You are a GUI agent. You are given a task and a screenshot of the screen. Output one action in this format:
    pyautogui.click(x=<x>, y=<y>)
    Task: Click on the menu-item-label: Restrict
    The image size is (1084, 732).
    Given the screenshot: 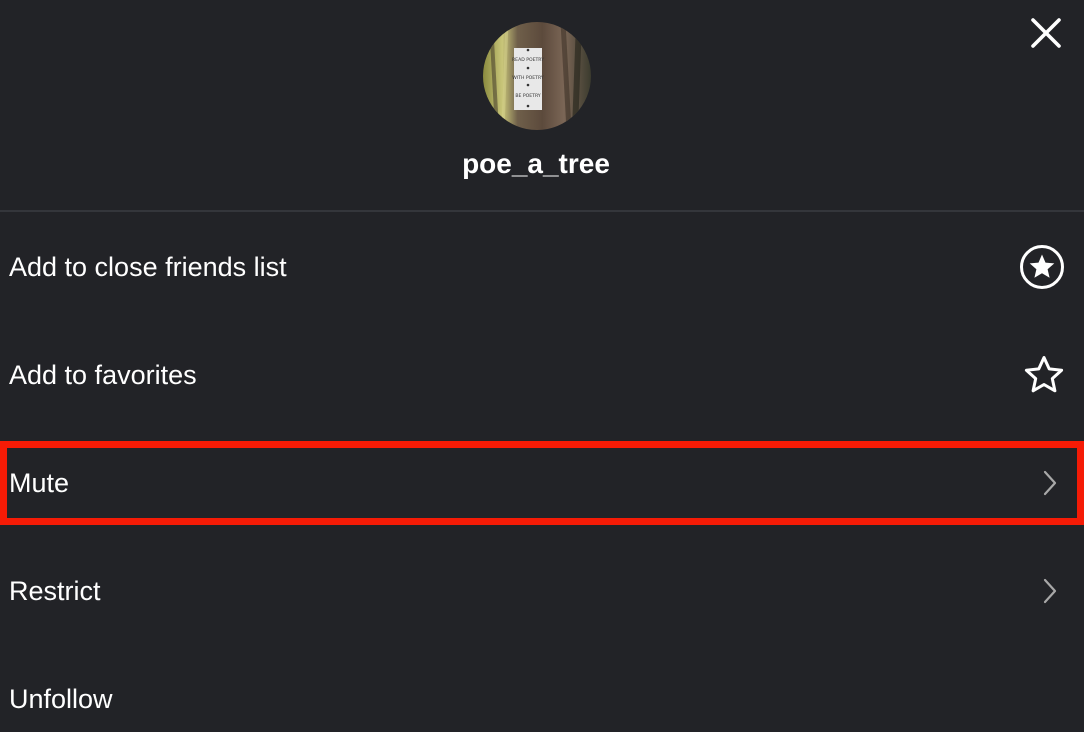 What is the action you would take?
    pyautogui.click(x=55, y=591)
    